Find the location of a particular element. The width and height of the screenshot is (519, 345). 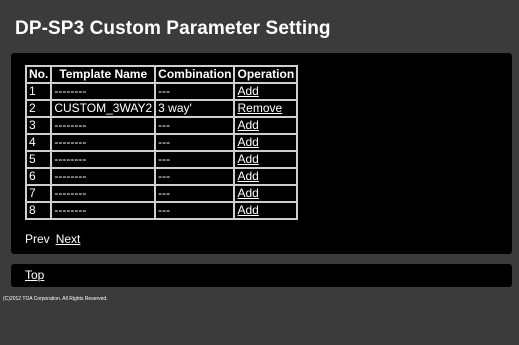

table-row: 5 -------- --- Add is located at coordinates (162, 159).